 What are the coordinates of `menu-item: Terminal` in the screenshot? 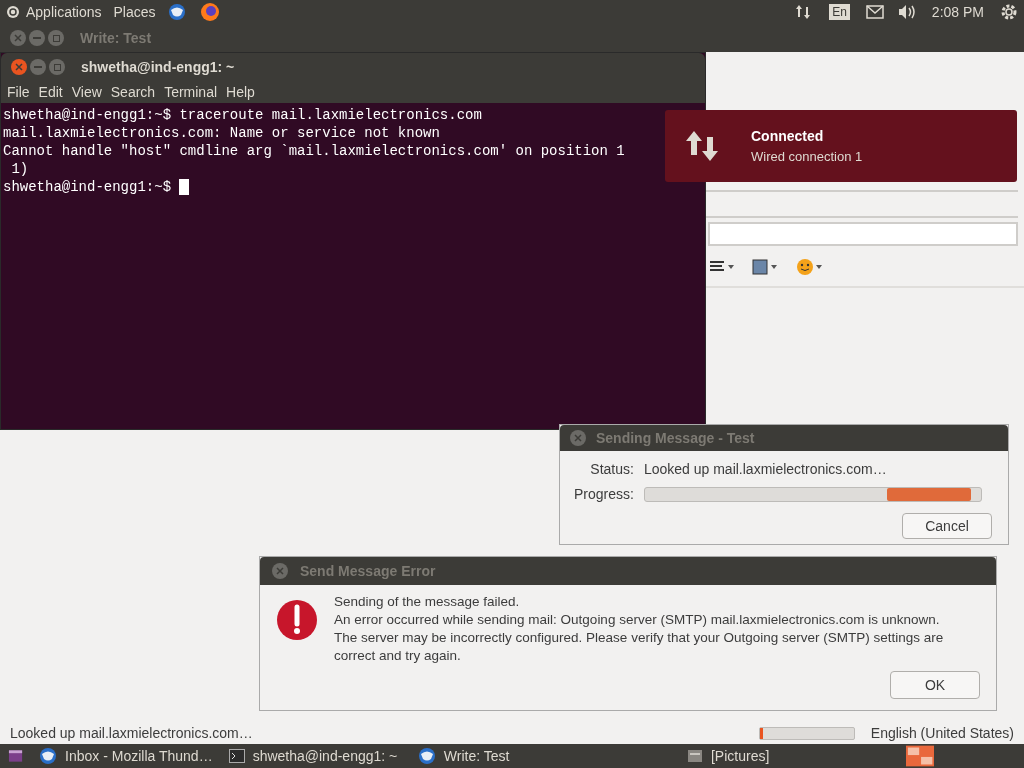 It's located at (191, 92).